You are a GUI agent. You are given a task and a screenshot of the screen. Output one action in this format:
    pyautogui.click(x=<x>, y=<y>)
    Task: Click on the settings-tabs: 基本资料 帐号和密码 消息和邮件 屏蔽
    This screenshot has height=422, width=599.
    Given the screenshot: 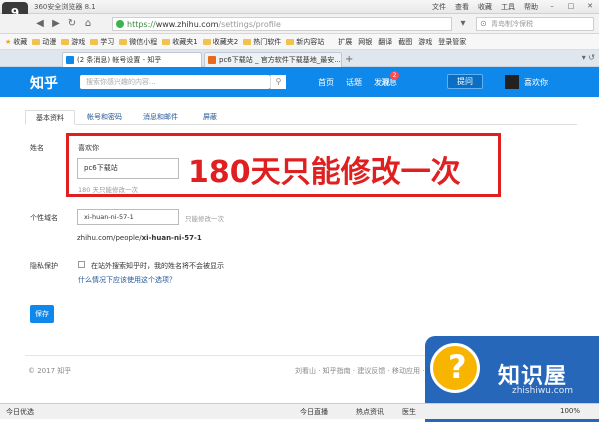 What is the action you would take?
    pyautogui.click(x=301, y=117)
    